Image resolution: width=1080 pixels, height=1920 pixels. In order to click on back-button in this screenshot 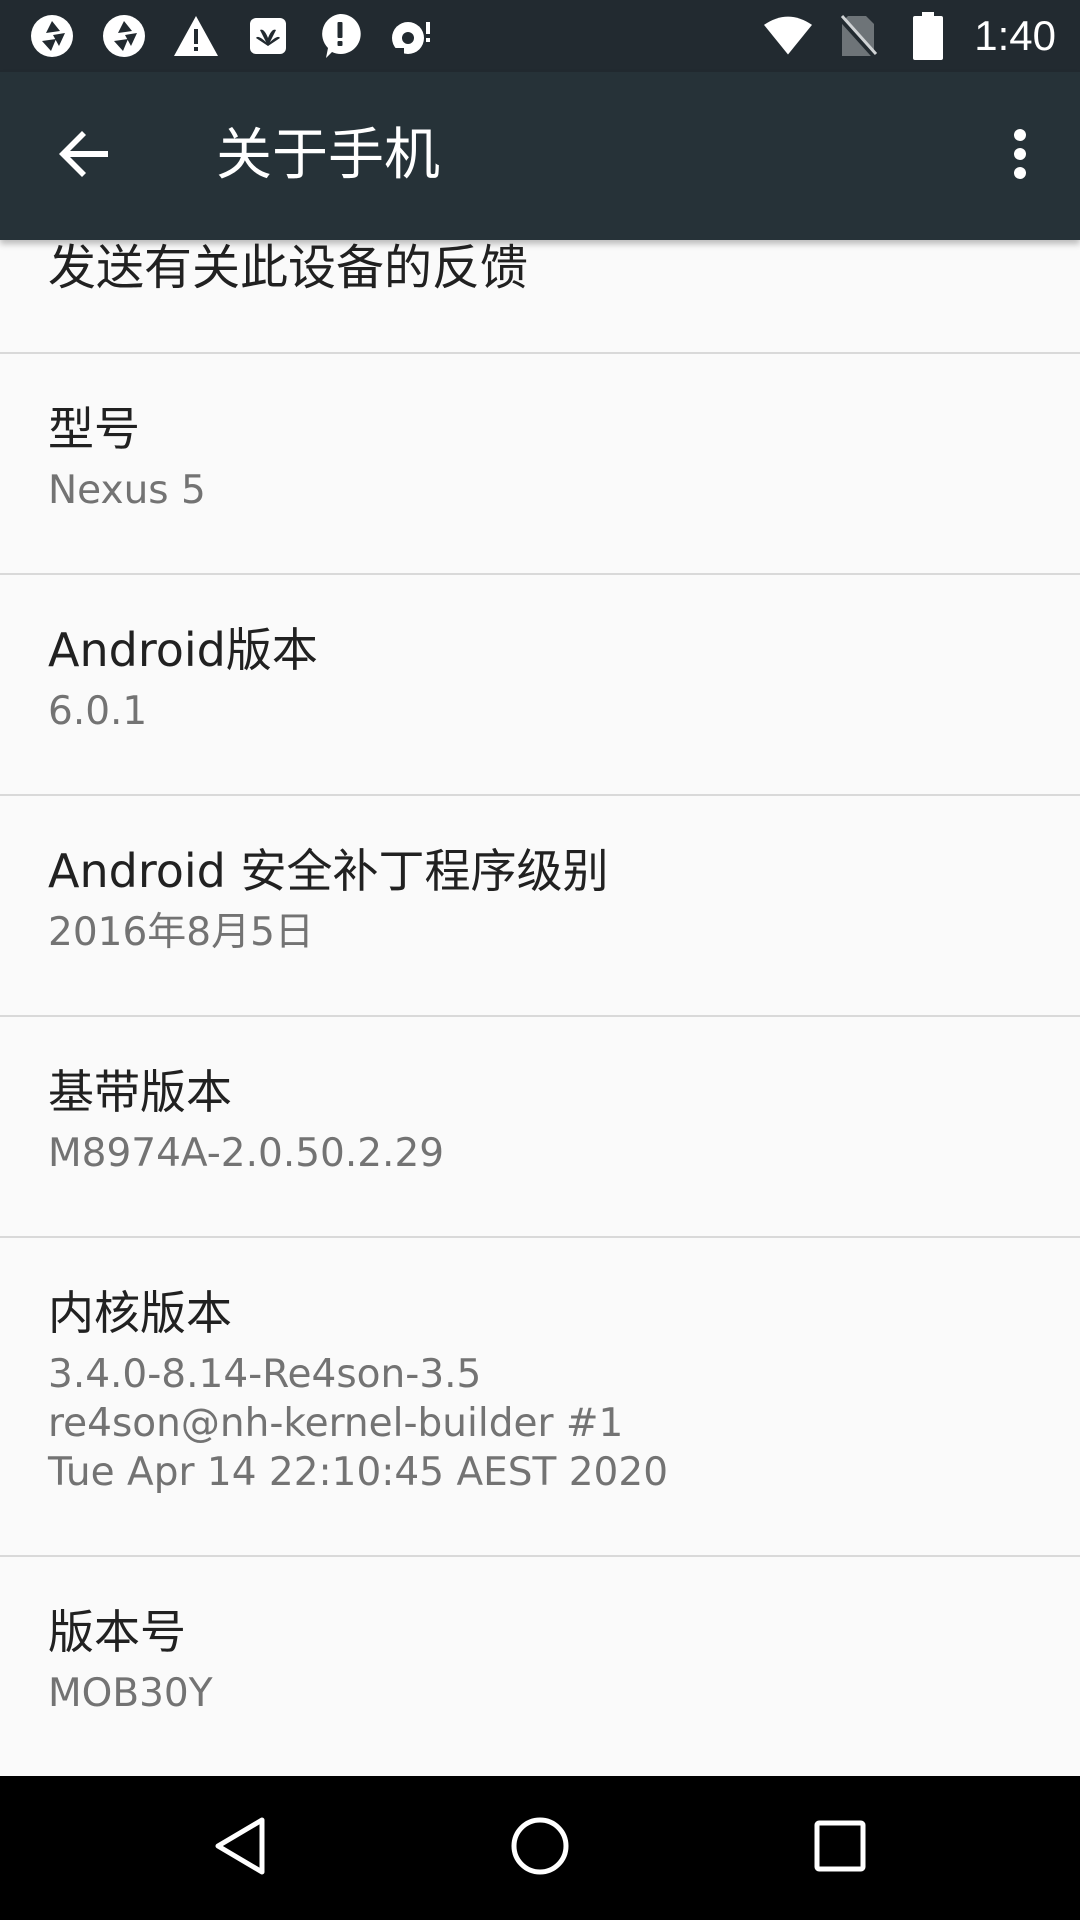, I will do `click(84, 156)`.